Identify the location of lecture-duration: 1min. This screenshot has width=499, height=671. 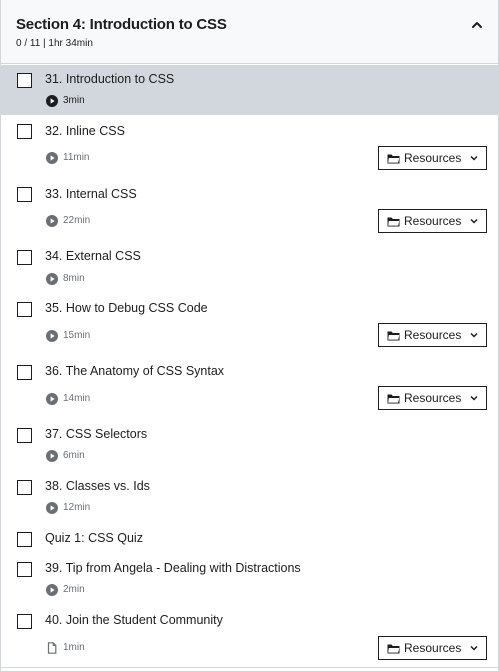
(65, 648).